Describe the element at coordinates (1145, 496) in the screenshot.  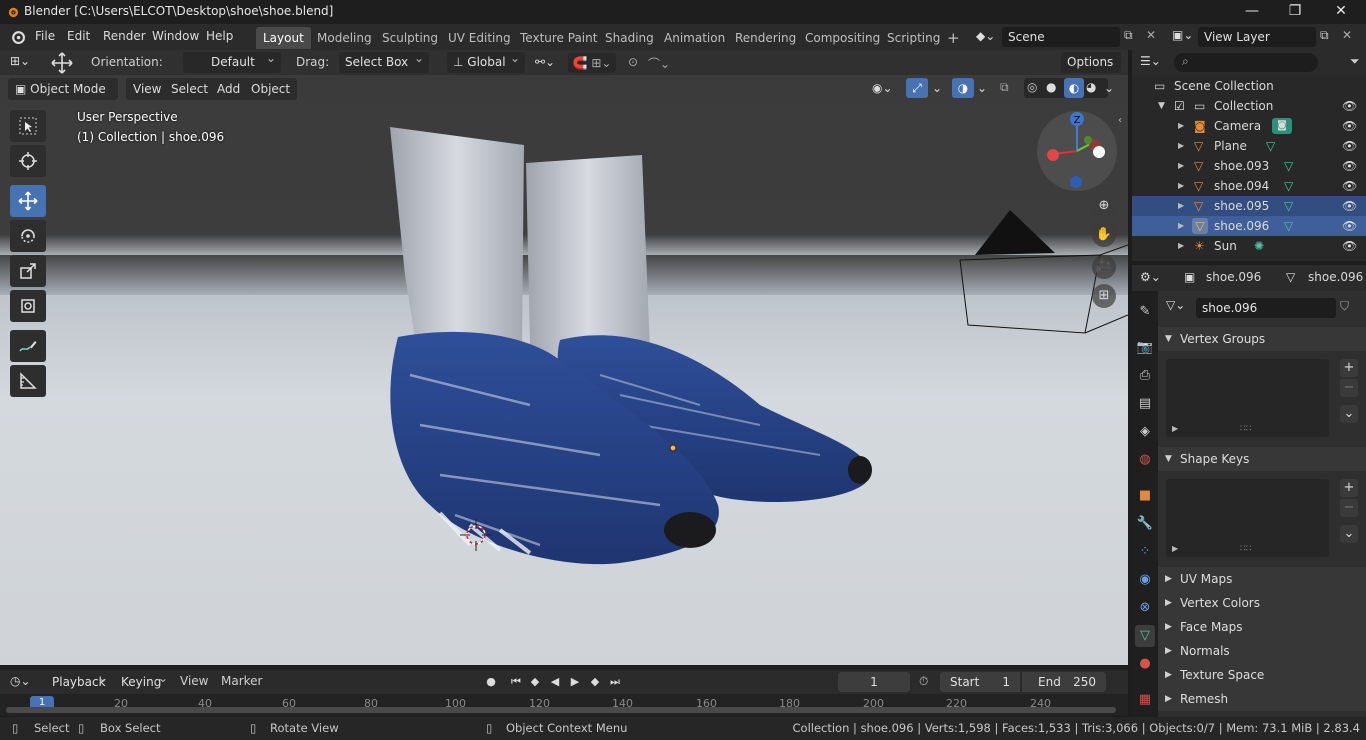
I see `object-tab-icon: ■` at that location.